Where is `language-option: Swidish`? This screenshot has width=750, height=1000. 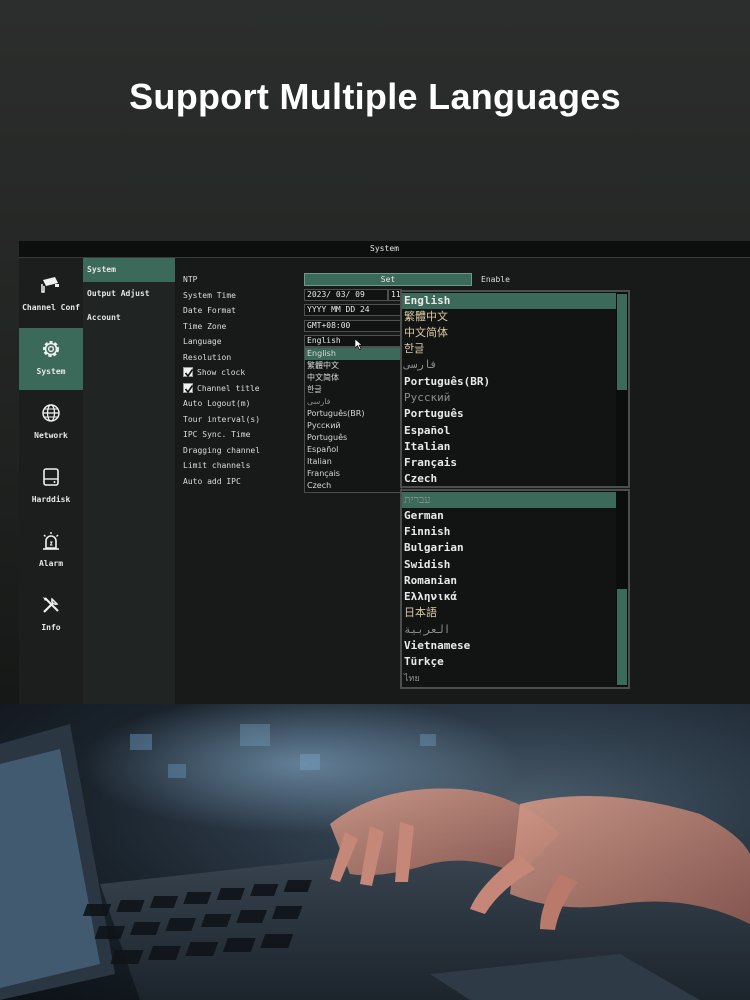 language-option: Swidish is located at coordinates (509, 565).